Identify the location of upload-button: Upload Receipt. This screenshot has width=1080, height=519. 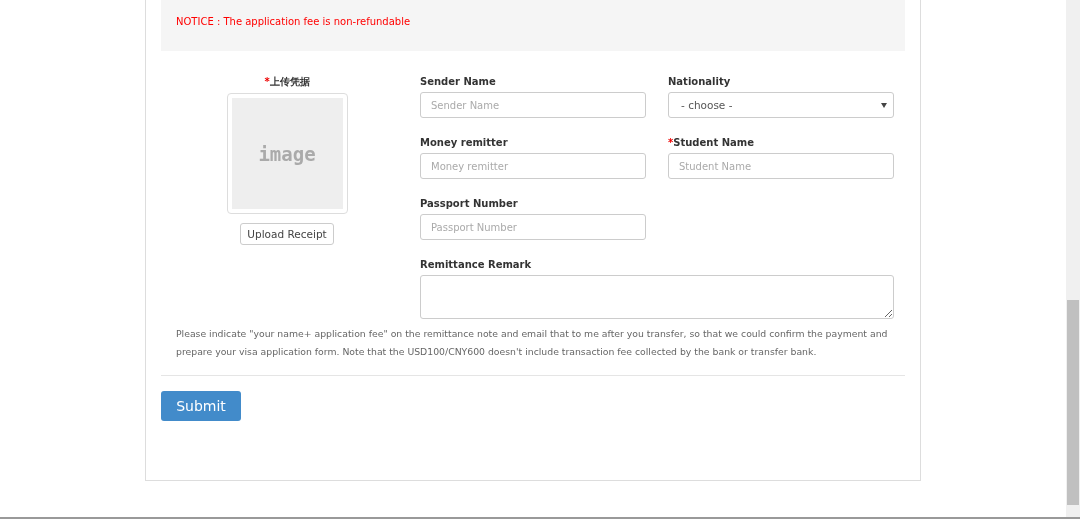
(287, 234).